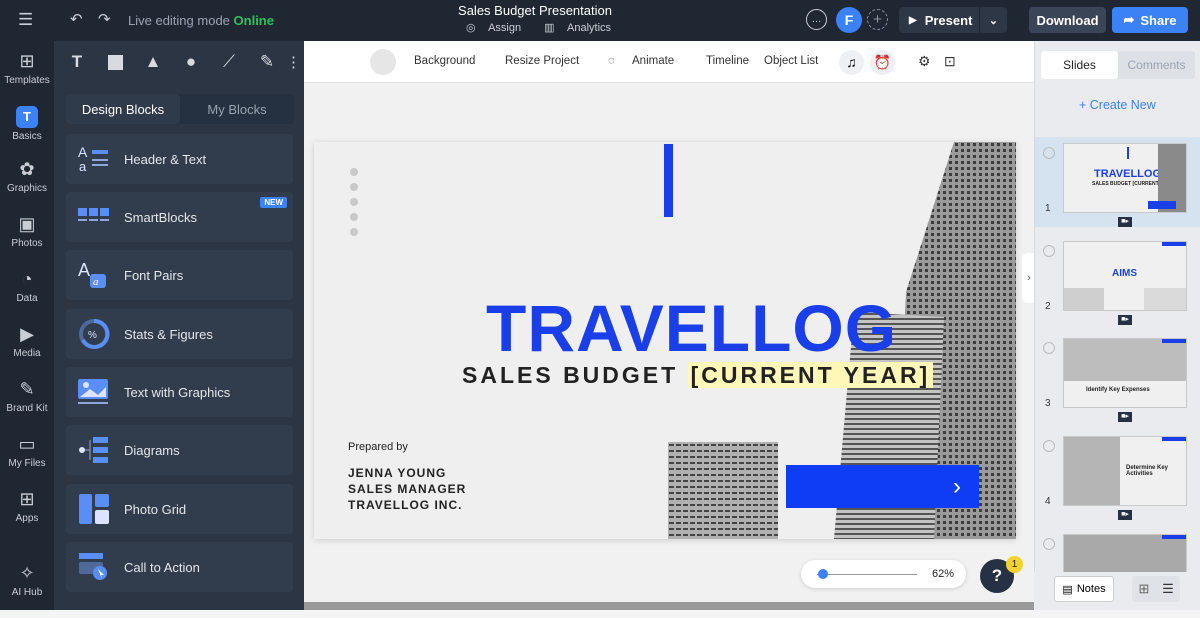 The height and width of the screenshot is (618, 1200). I want to click on tab-my-blocks: My Blocks, so click(237, 109).